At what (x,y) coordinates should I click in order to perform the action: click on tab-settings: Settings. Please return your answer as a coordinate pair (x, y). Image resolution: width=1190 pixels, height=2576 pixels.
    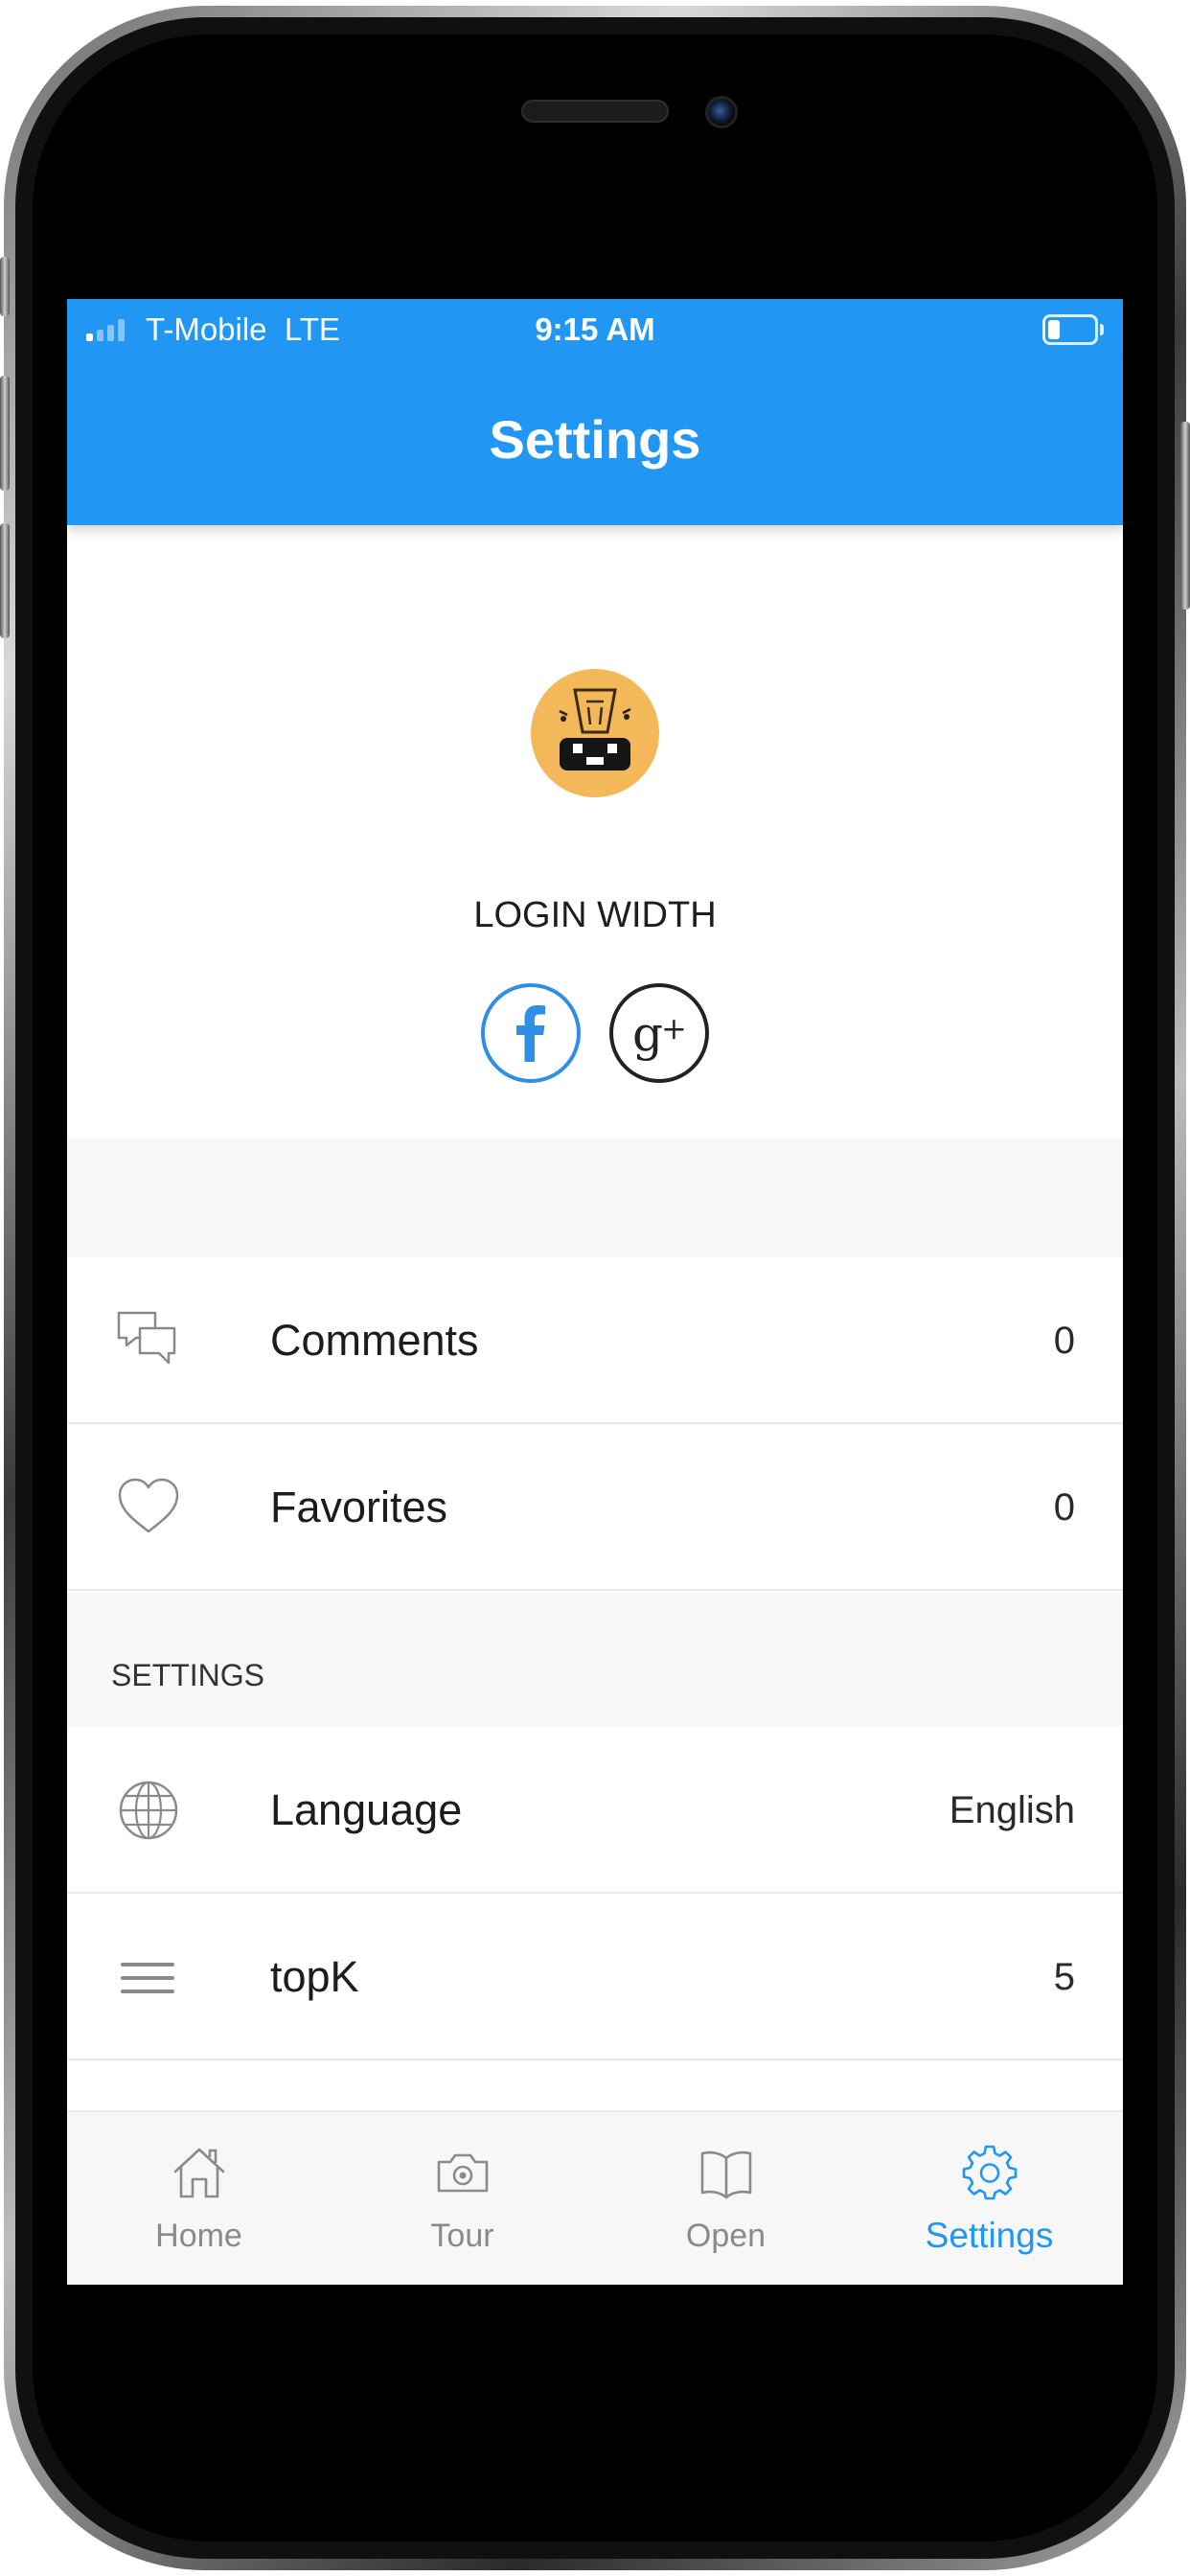
    Looking at the image, I should click on (989, 2198).